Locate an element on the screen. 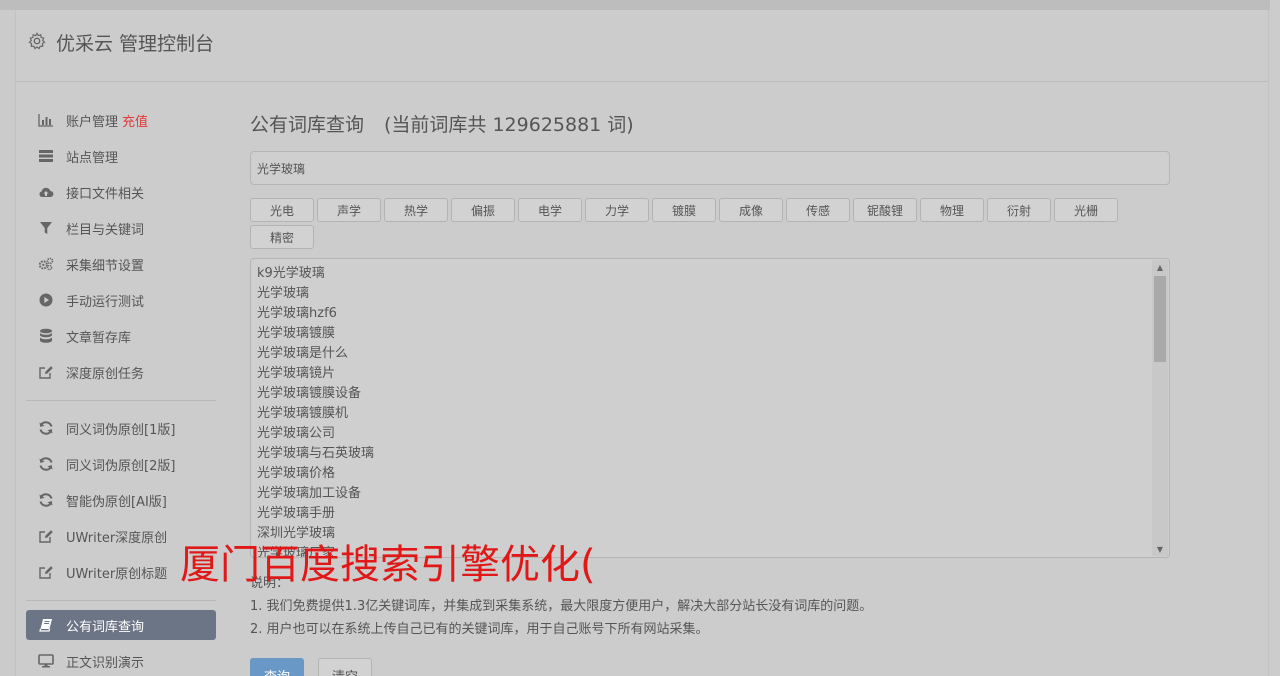 Image resolution: width=1280 pixels, height=676 pixels. bar-chart-icon is located at coordinates (46, 120).